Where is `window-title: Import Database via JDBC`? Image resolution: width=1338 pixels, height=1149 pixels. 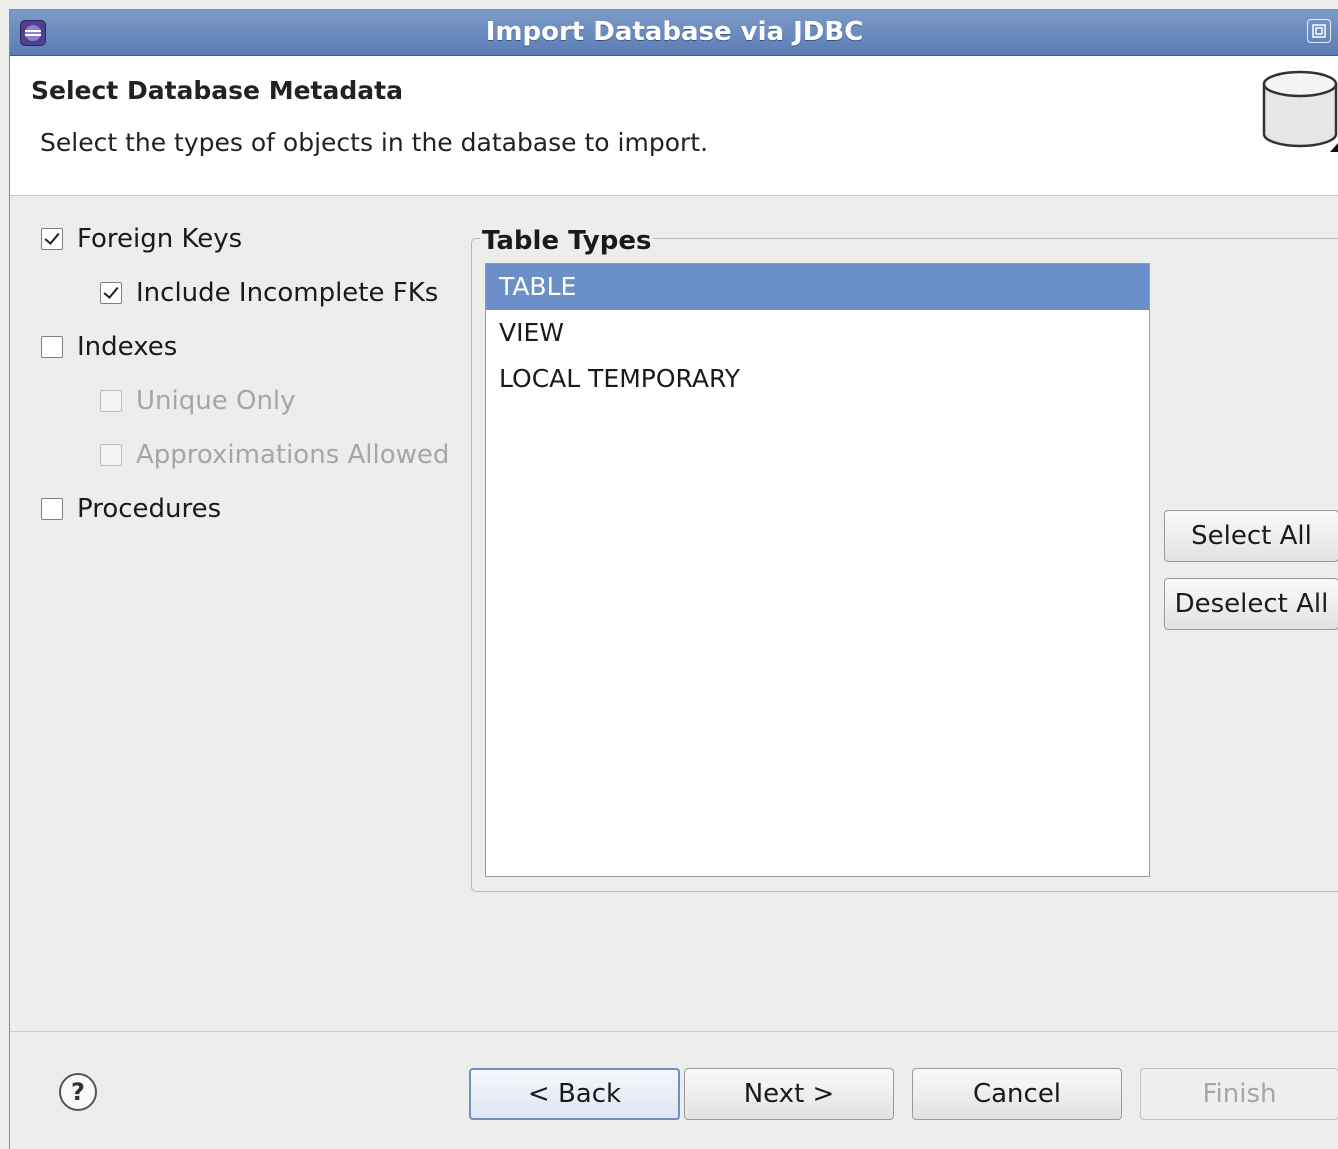 window-title: Import Database via JDBC is located at coordinates (674, 32).